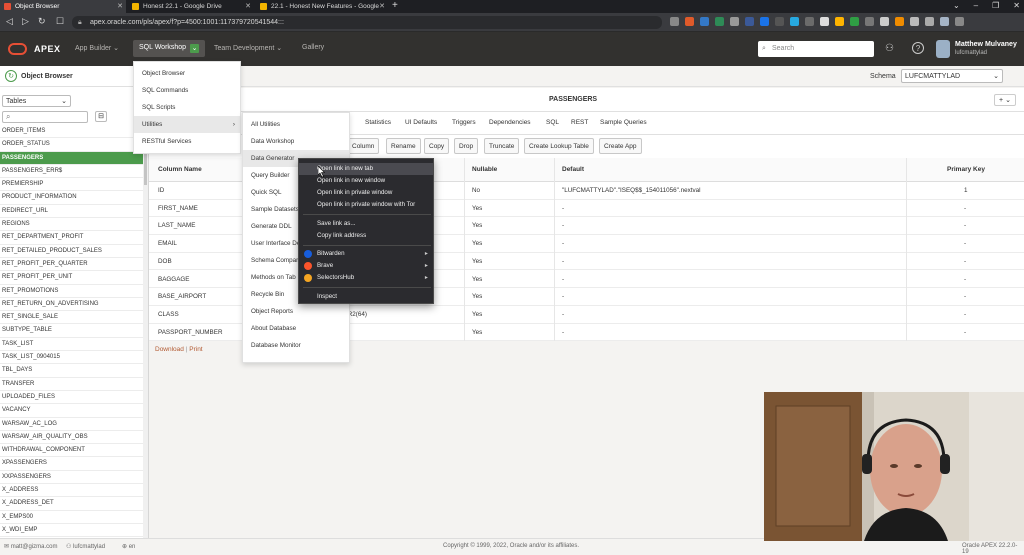 This screenshot has height=555, width=1024. I want to click on nav-gallery: Gallery, so click(313, 47).